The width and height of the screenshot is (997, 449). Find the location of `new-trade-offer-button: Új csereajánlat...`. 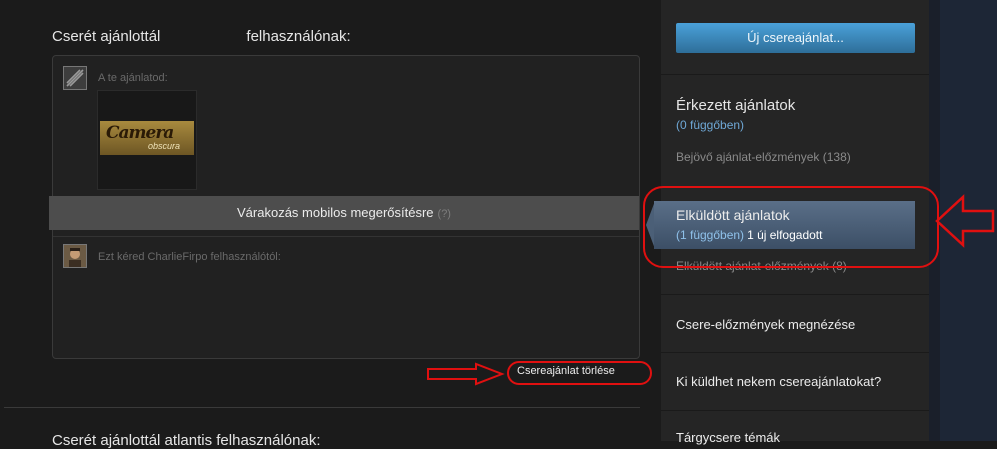

new-trade-offer-button: Új csereajánlat... is located at coordinates (795, 38).